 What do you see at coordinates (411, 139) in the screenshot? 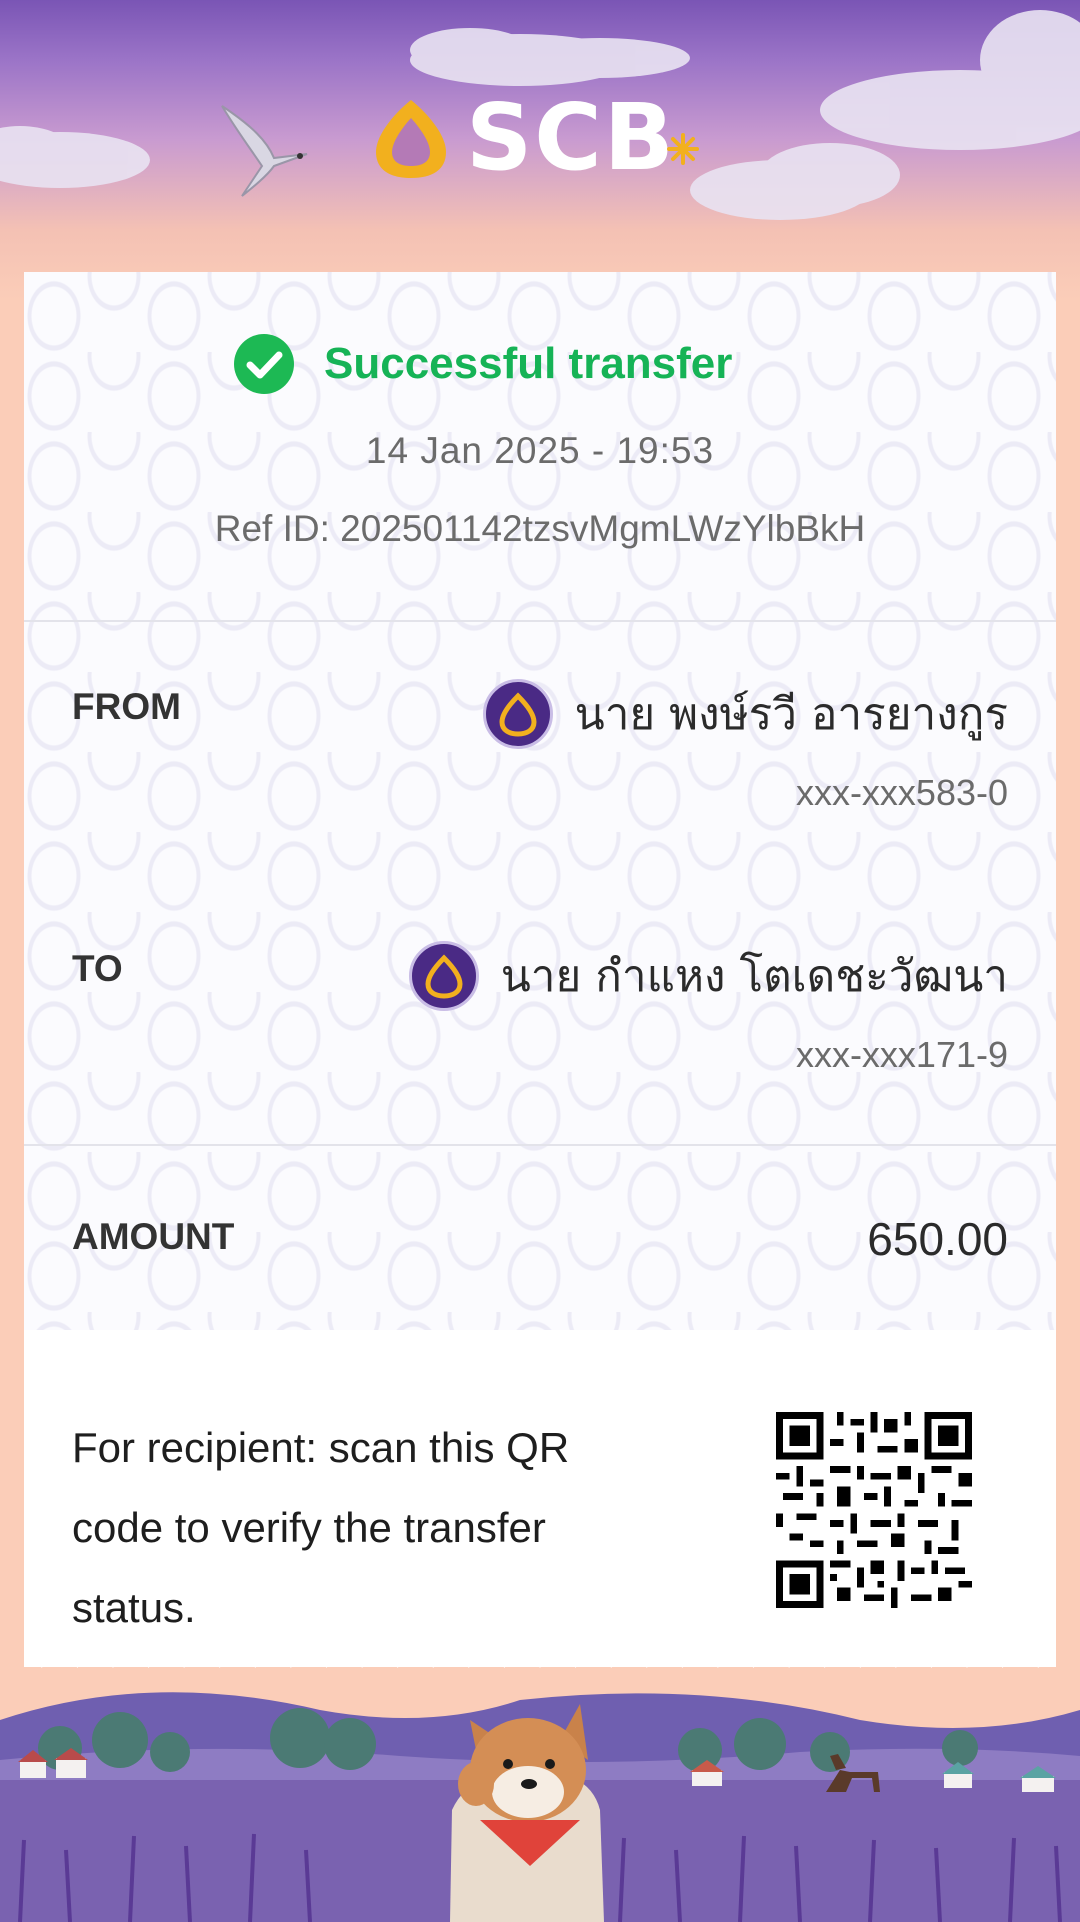
I see `scb-logo-icon` at bounding box center [411, 139].